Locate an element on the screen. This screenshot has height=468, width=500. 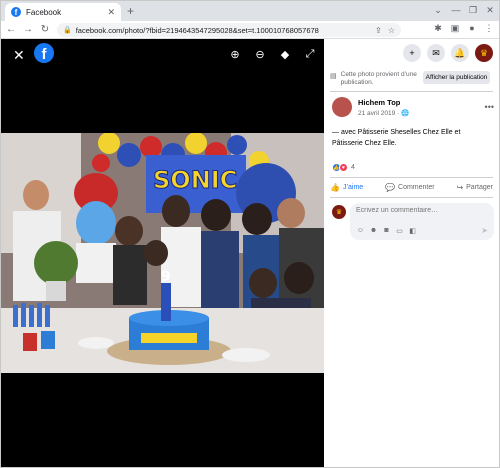
profile-icon: ● is located at coordinates (472, 28).